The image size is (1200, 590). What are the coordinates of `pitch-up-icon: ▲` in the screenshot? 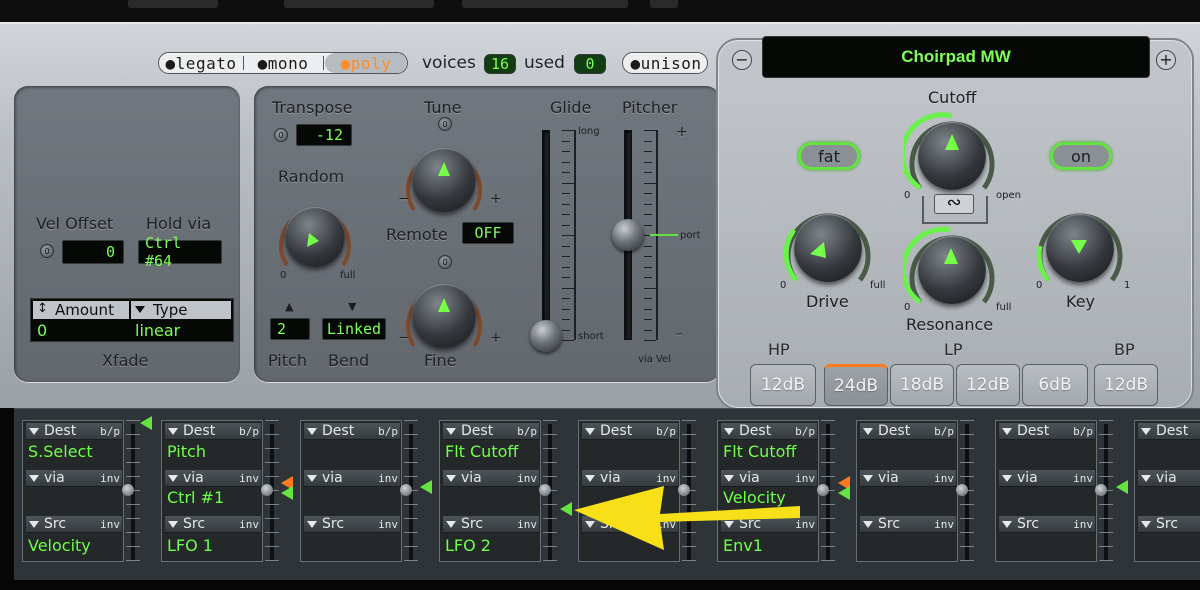 It's located at (289, 306).